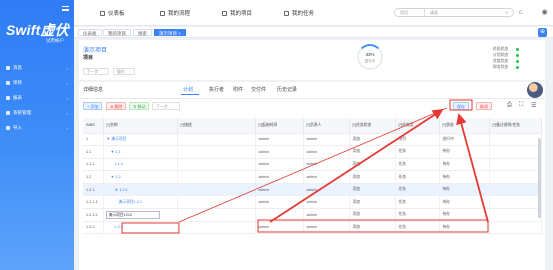 Image resolution: width=553 pixels, height=270 pixels. What do you see at coordinates (461, 106) in the screenshot?
I see `save-button: 保存` at bounding box center [461, 106].